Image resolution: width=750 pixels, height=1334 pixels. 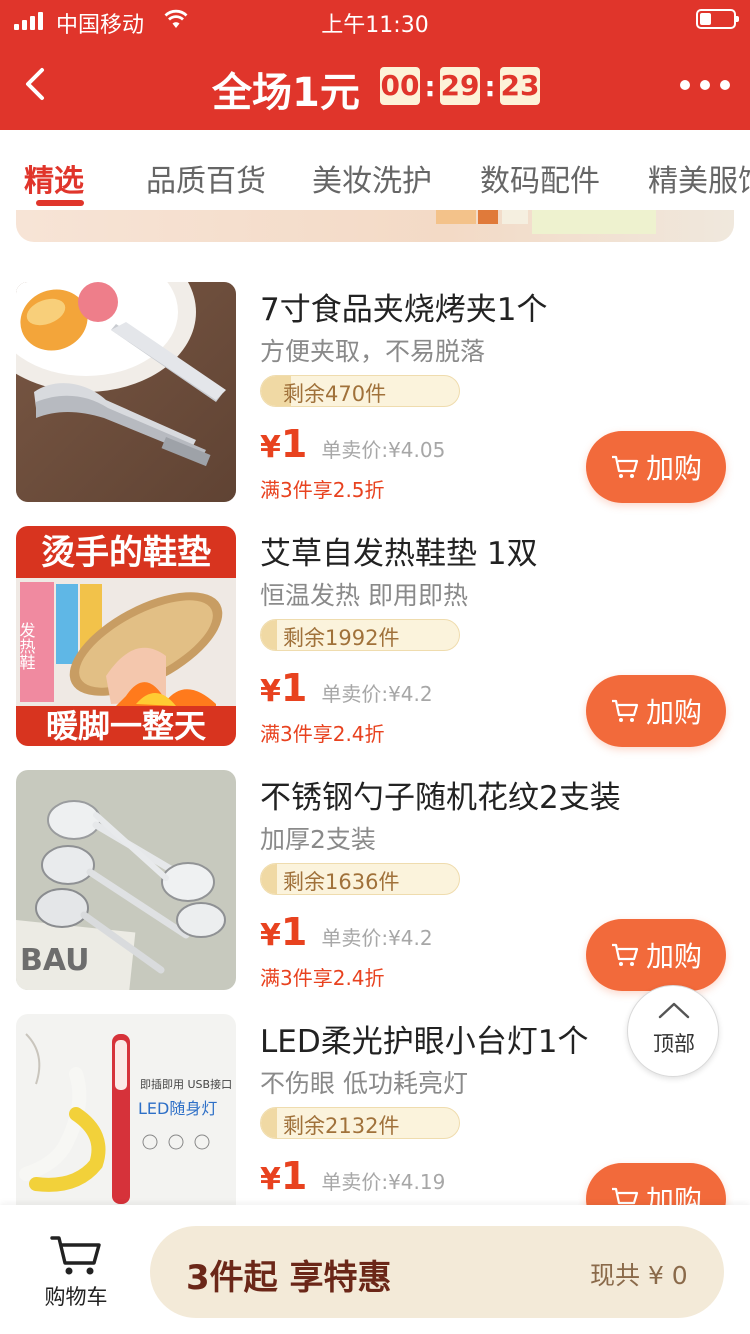 I want to click on image-caption-line2: LED随身灯, so click(x=177, y=1108).